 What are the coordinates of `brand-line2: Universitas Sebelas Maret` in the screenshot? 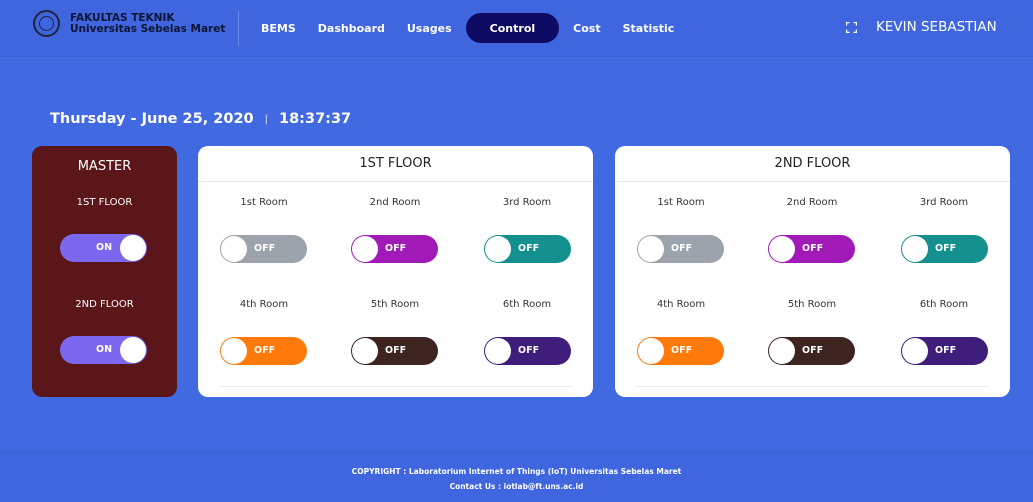 It's located at (148, 29).